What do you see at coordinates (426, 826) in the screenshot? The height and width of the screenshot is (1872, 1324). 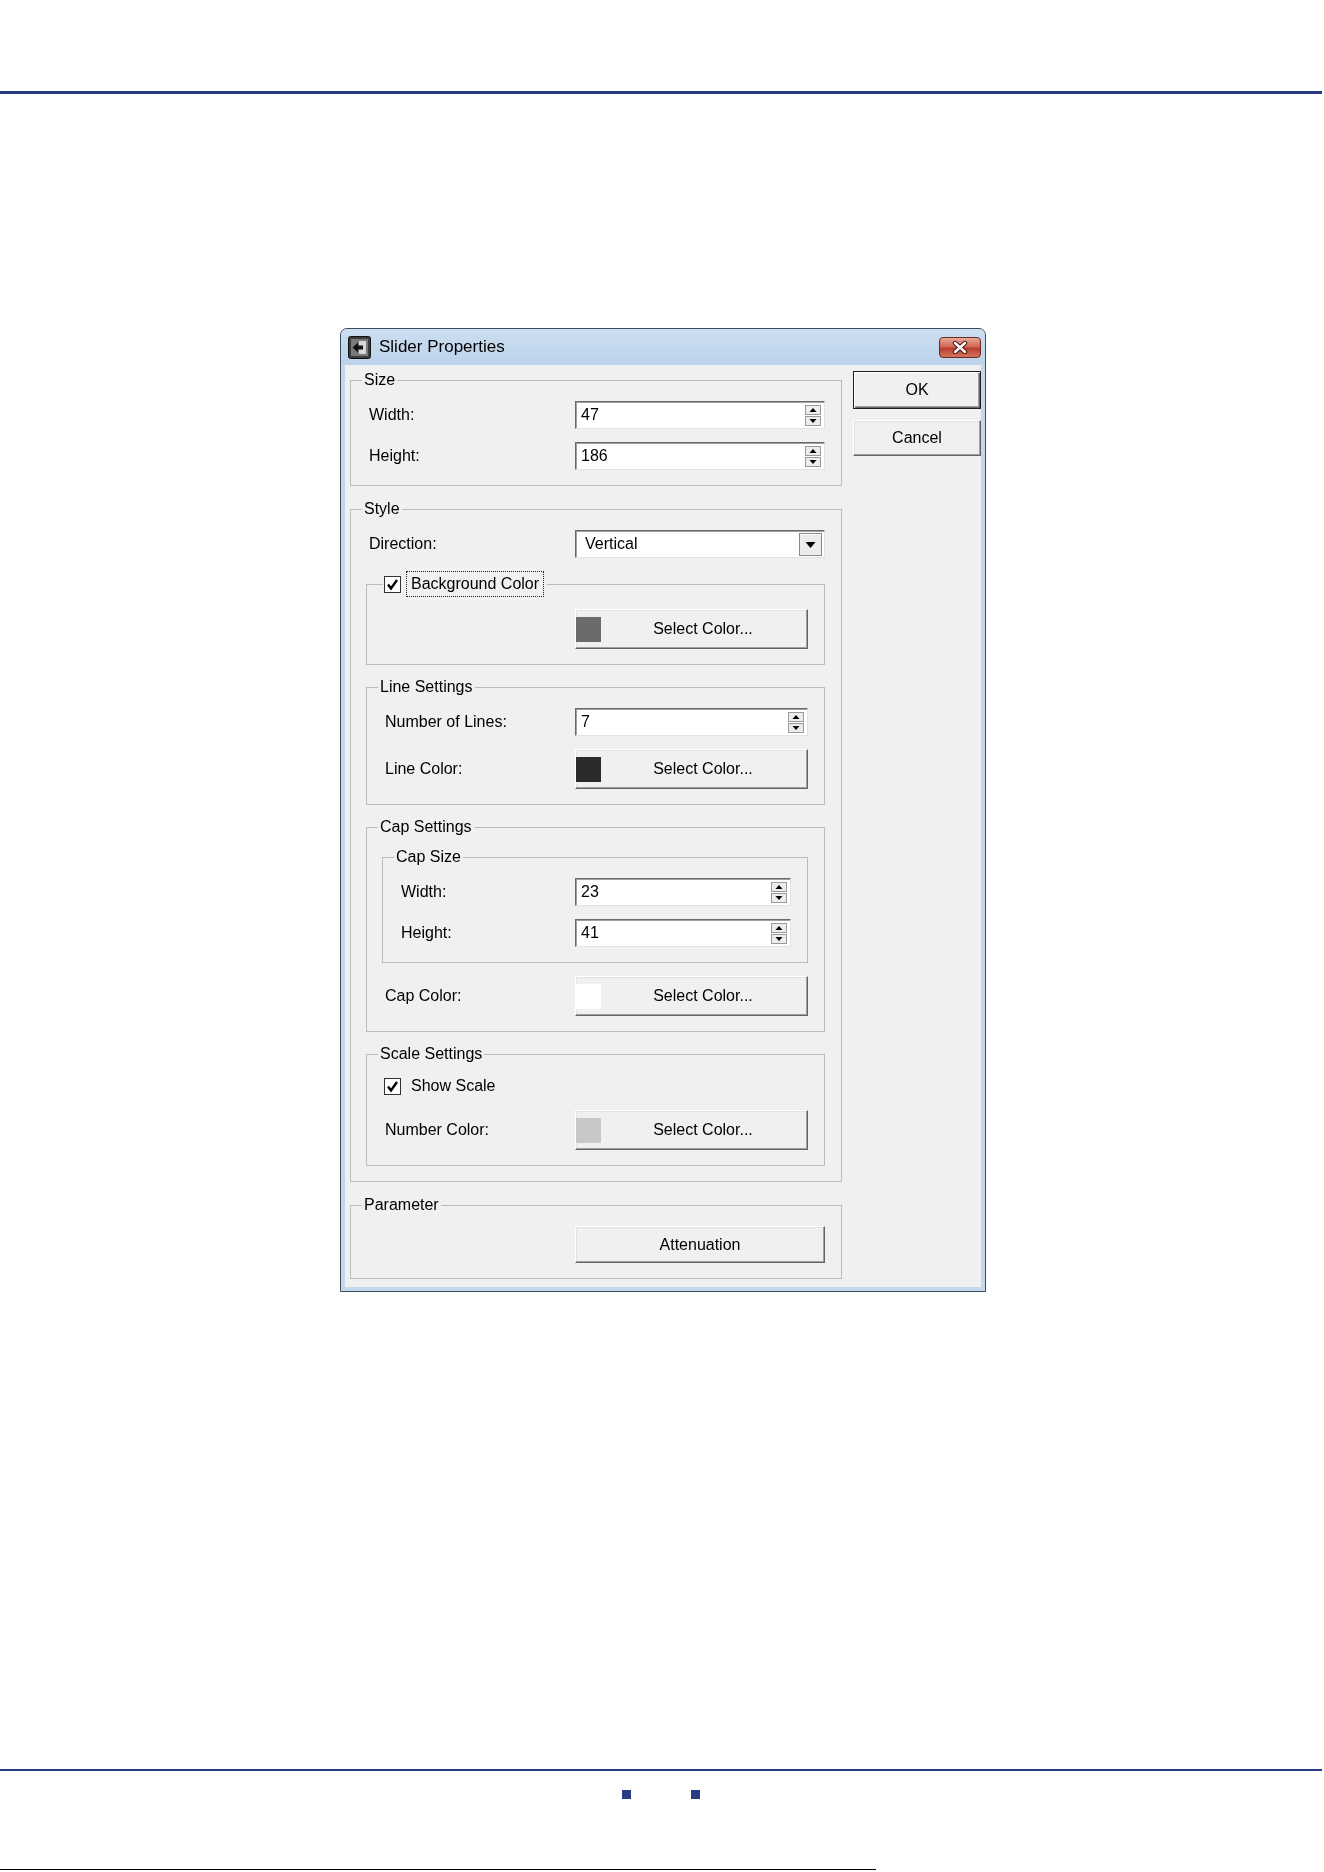 I see `group-title: Cap Settings` at bounding box center [426, 826].